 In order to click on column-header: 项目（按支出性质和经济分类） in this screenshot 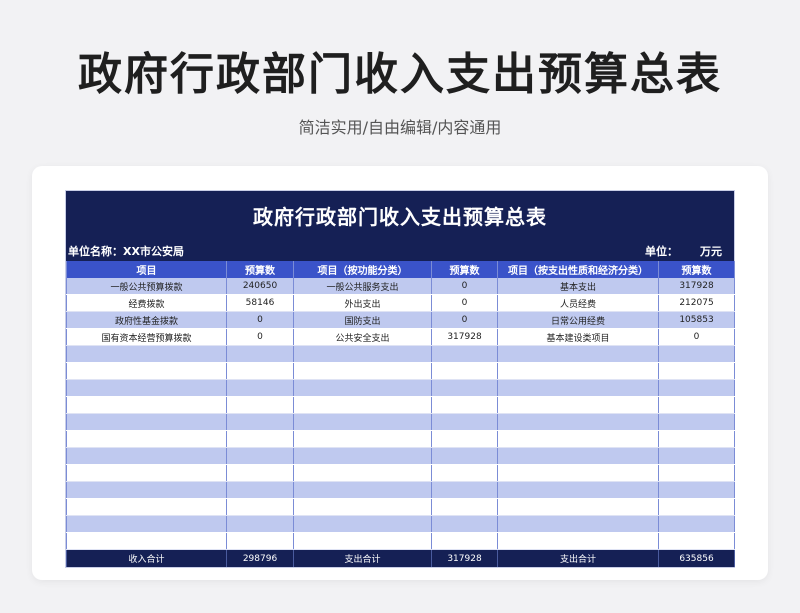, I will do `click(578, 269)`.